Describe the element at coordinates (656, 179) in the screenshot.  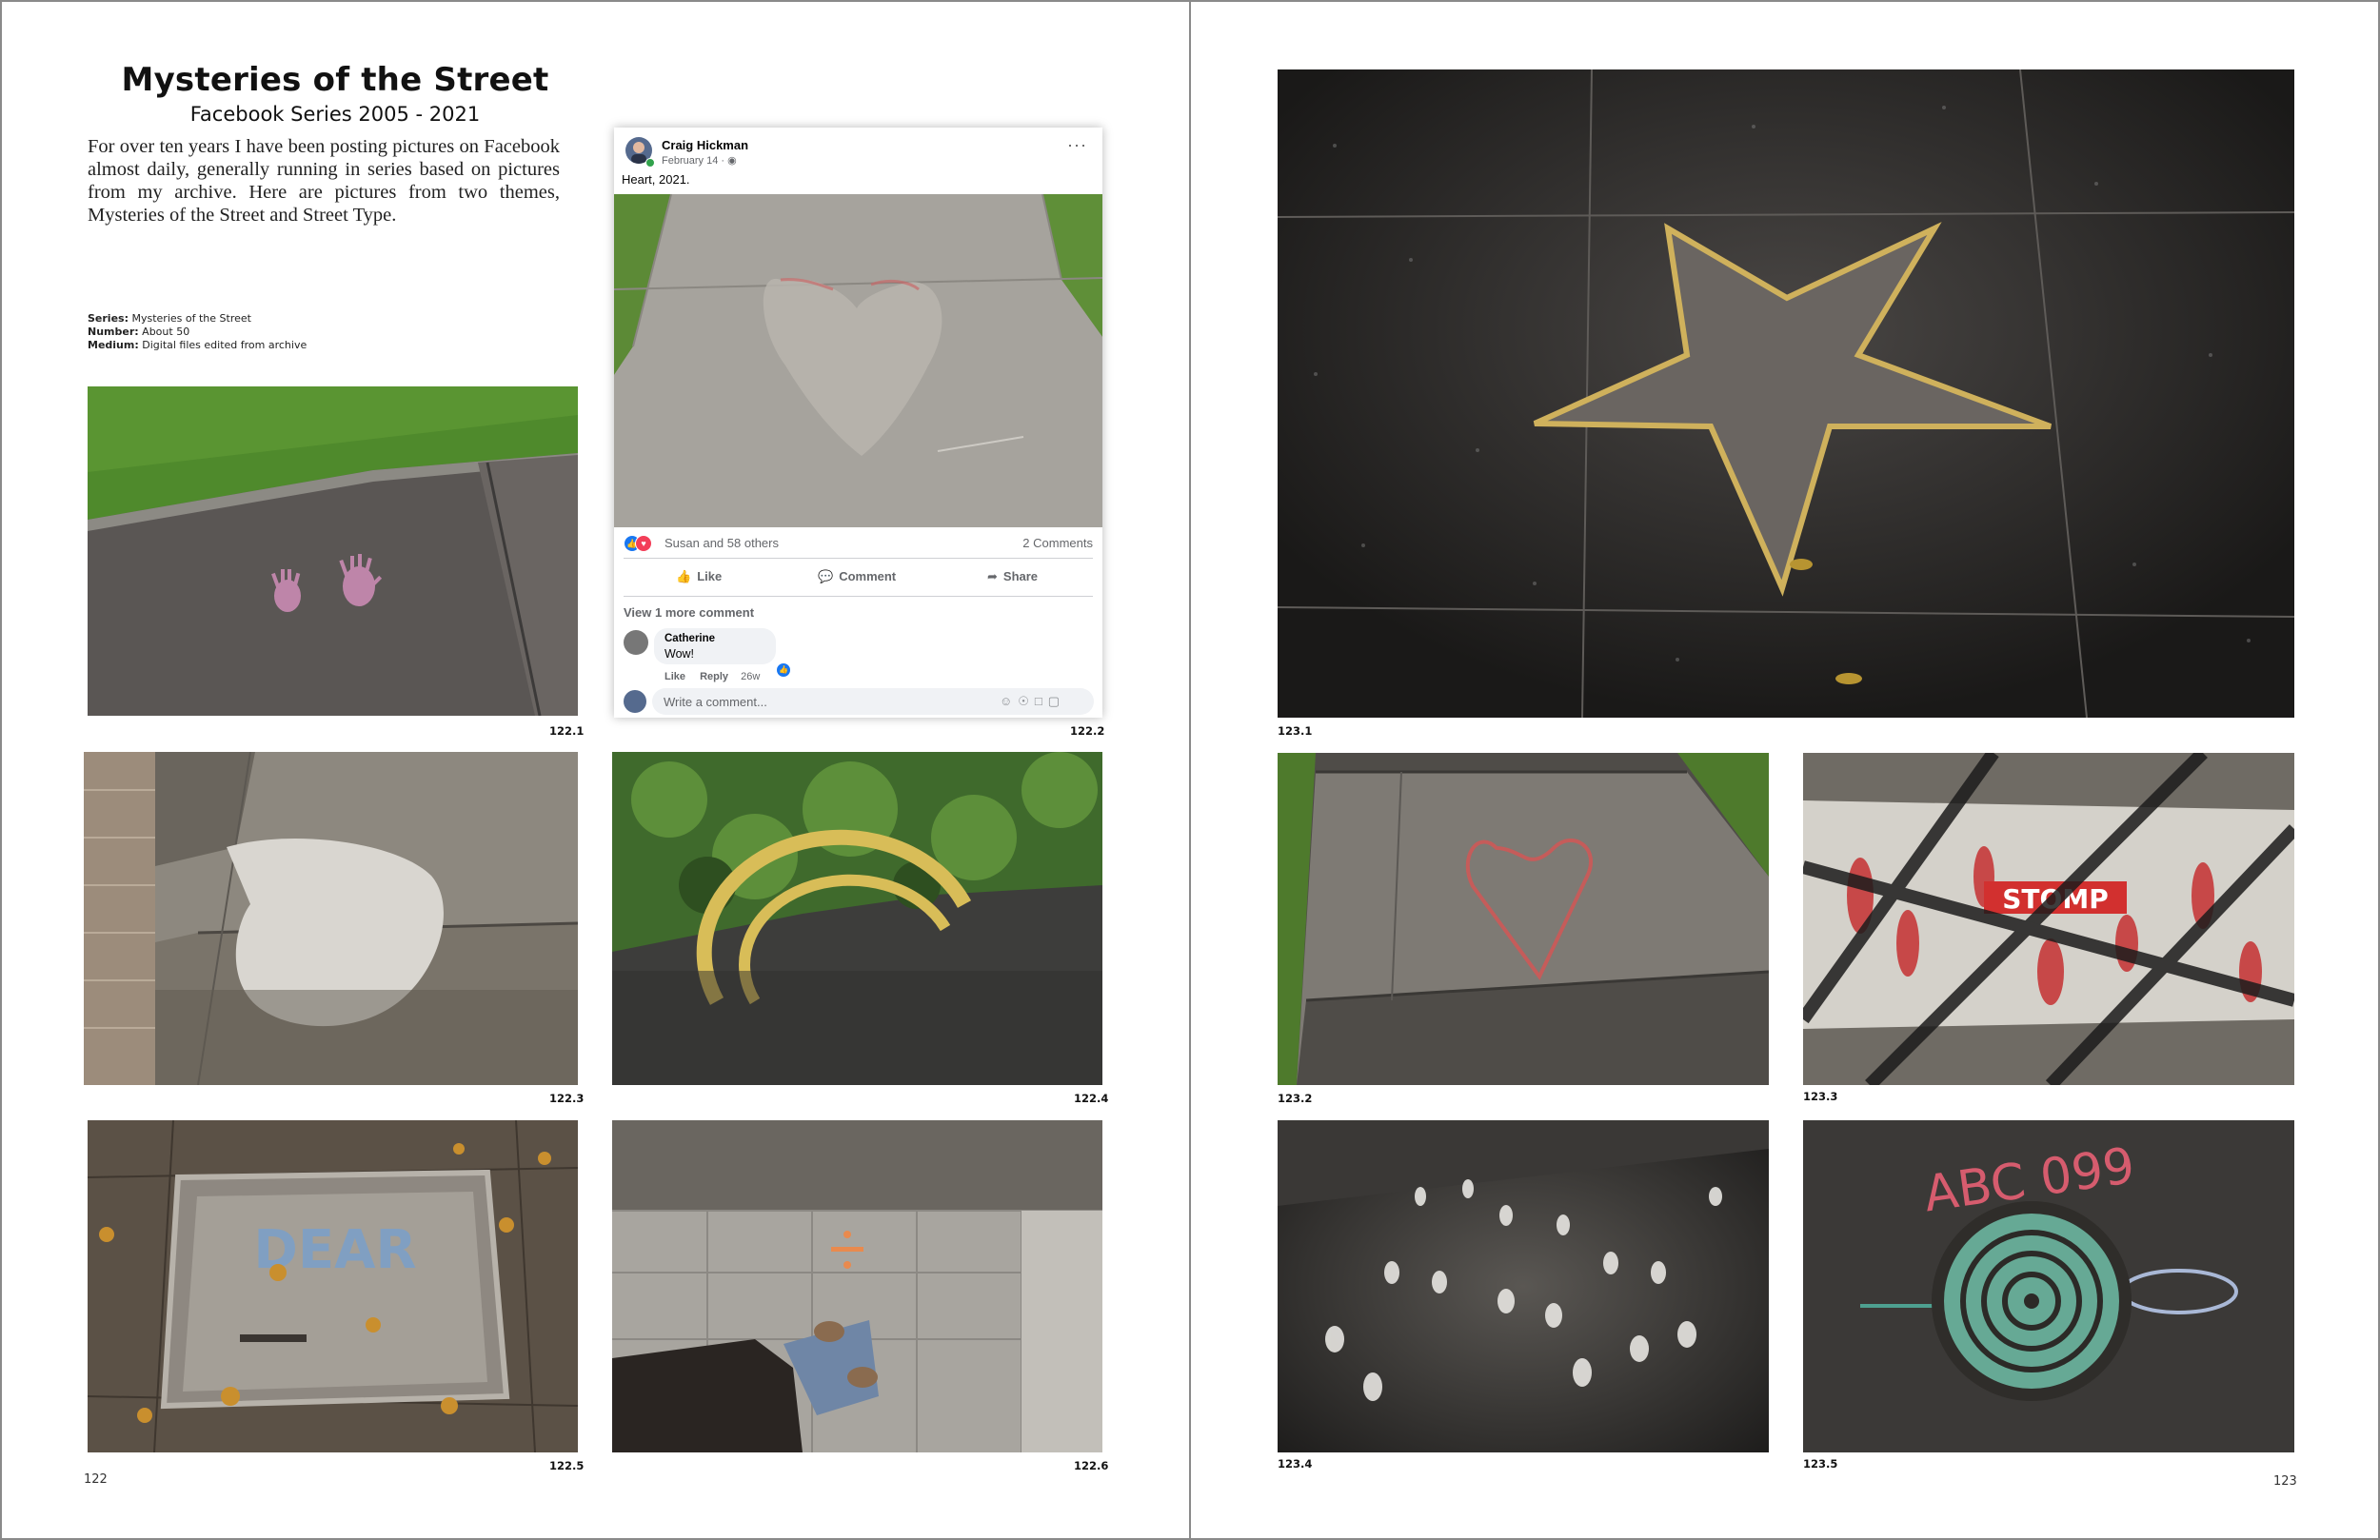
I see `post-text: Heart, 2021.` at that location.